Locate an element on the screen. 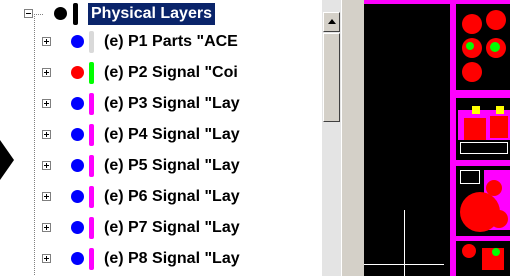 The image size is (510, 276). tree-item-layer: (e) P1 Parts "ACE is located at coordinates (179, 42).